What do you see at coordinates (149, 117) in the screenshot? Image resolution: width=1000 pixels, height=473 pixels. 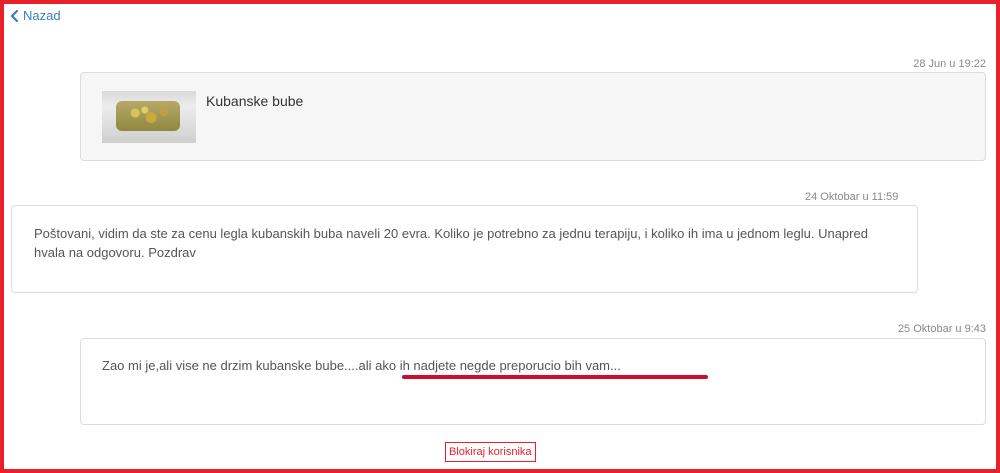 I see `product-thumbnail` at bounding box center [149, 117].